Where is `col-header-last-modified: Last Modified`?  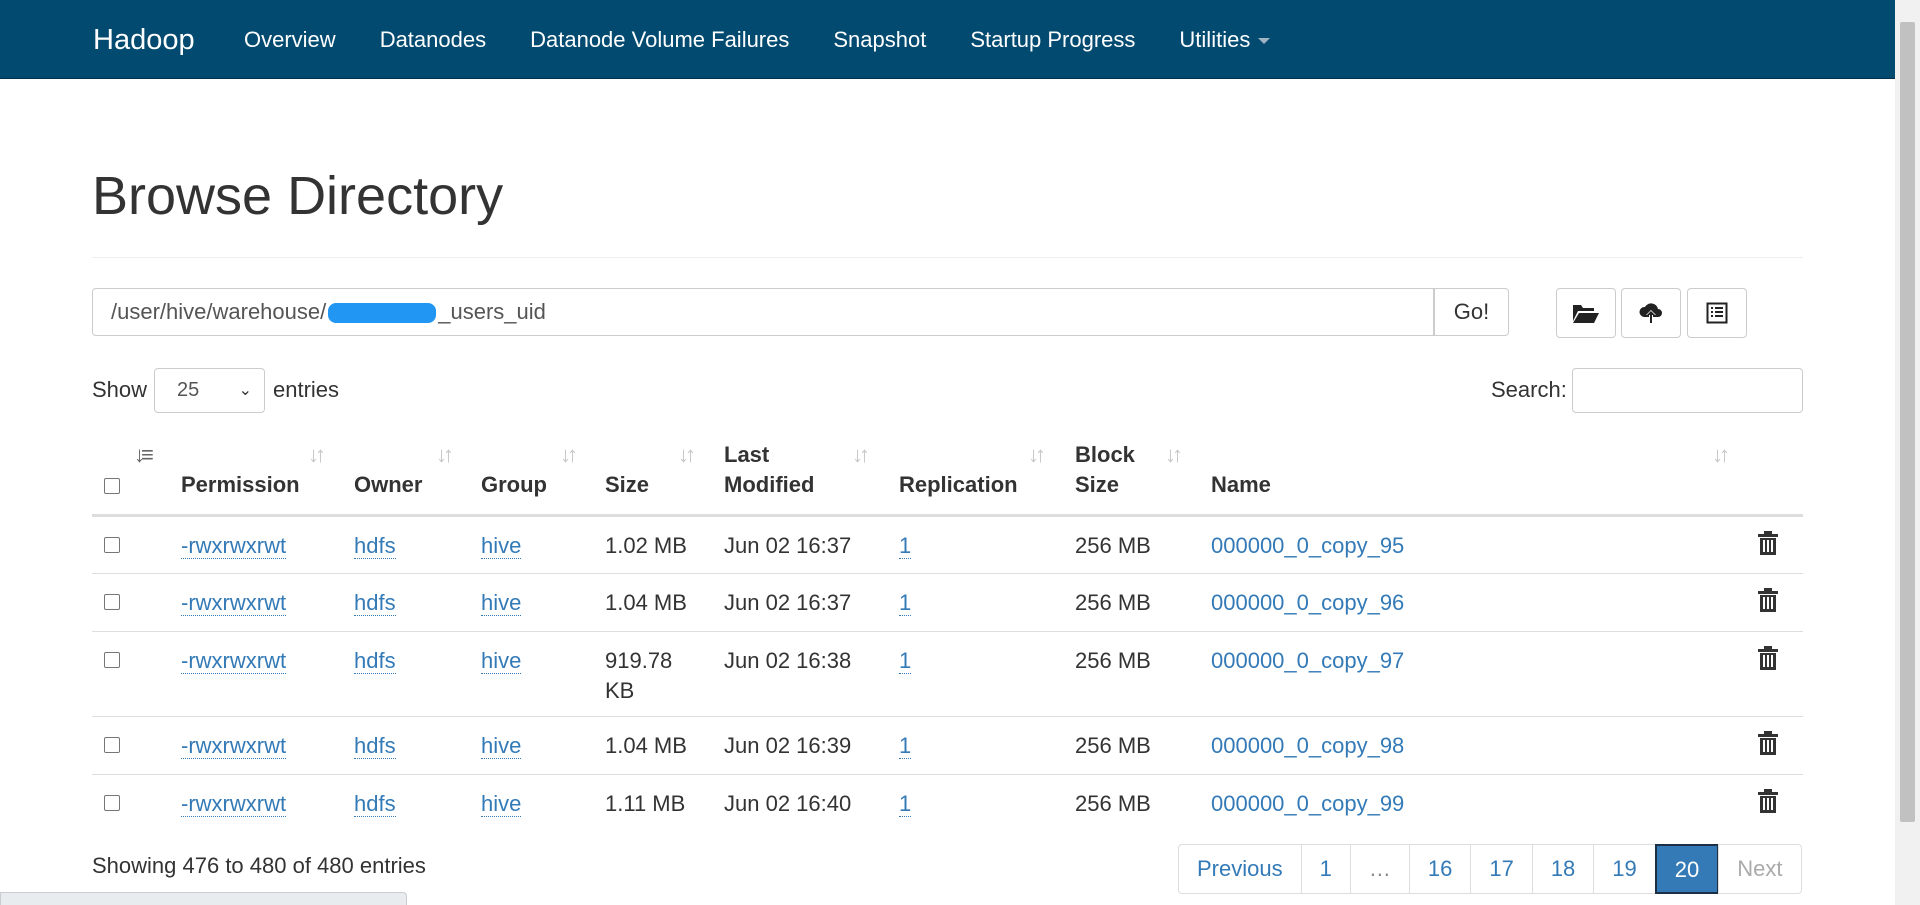
col-header-last-modified: Last Modified is located at coordinates (769, 470).